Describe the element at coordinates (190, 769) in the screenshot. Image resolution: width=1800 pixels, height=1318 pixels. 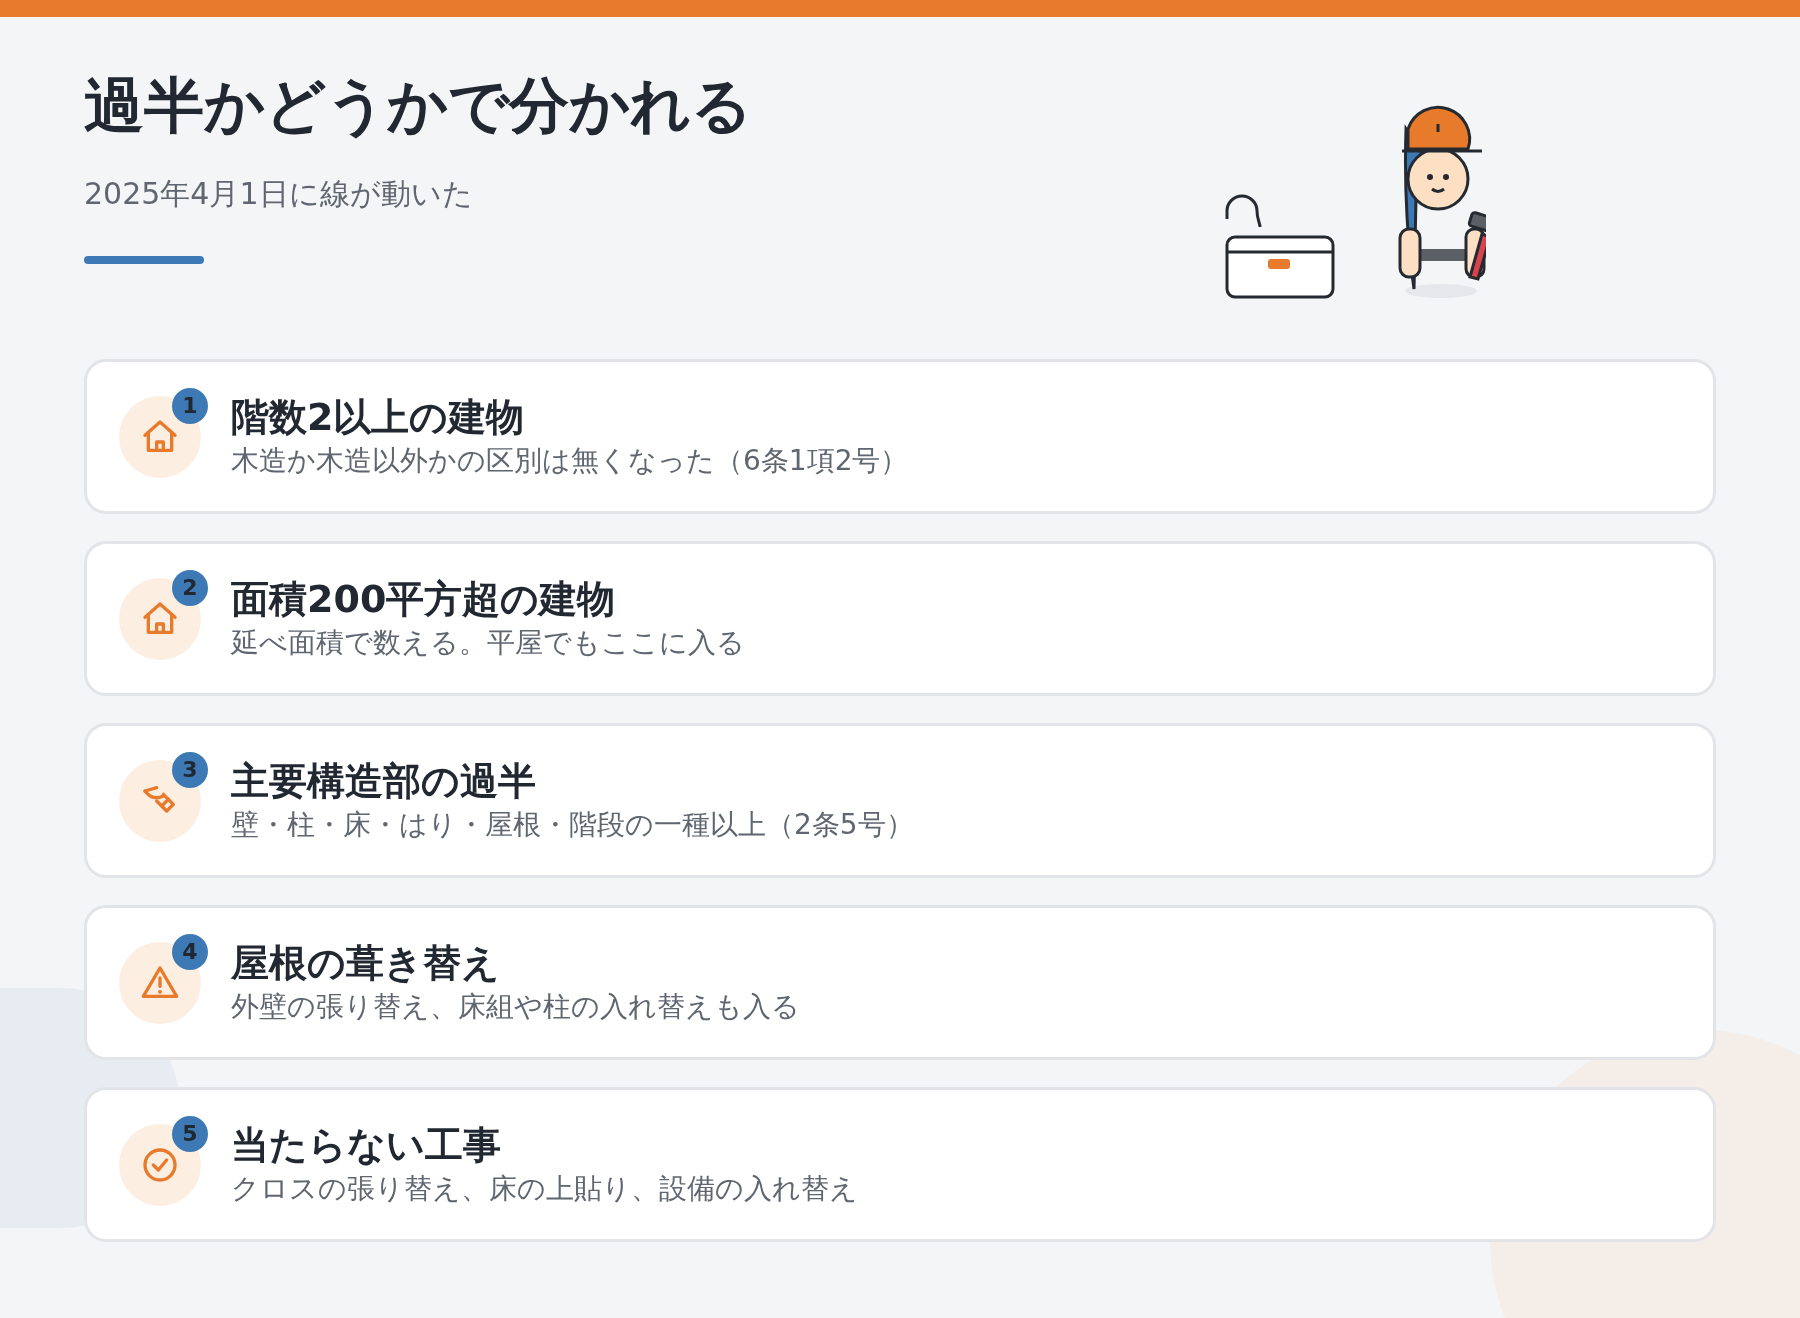
I see `number-badge: 3` at that location.